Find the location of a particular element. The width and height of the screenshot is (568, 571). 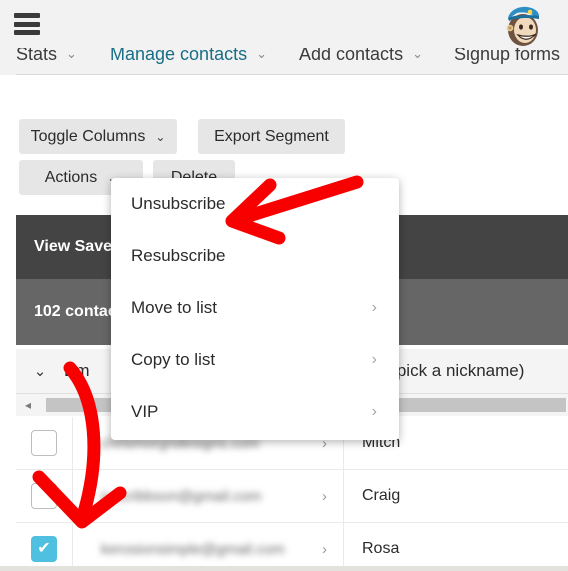

bottom-strip is located at coordinates (284, 568).